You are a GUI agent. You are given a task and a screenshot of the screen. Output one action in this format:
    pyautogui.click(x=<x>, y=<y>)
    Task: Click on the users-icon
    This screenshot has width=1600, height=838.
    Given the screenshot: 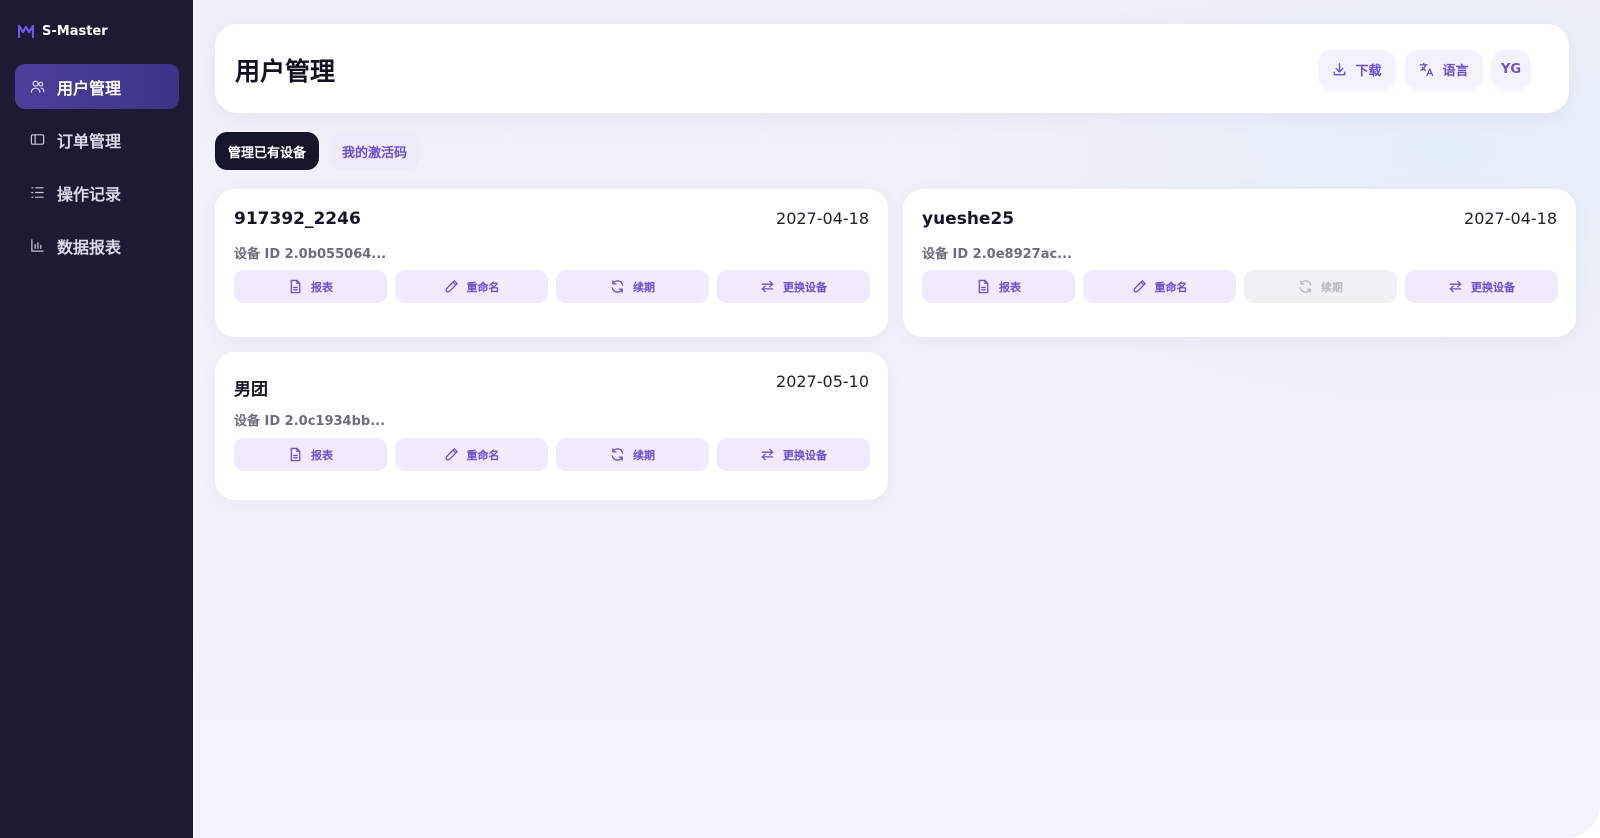 What is the action you would take?
    pyautogui.click(x=37, y=87)
    